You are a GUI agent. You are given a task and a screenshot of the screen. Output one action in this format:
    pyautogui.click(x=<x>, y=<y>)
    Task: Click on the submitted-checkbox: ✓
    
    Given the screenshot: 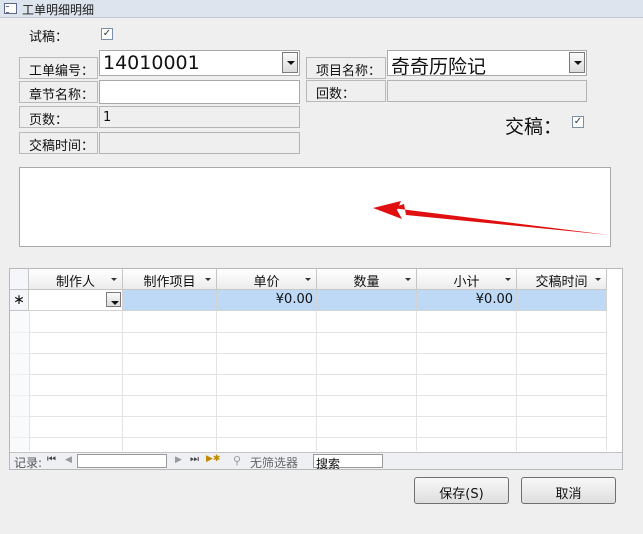 What is the action you would take?
    pyautogui.click(x=578, y=122)
    